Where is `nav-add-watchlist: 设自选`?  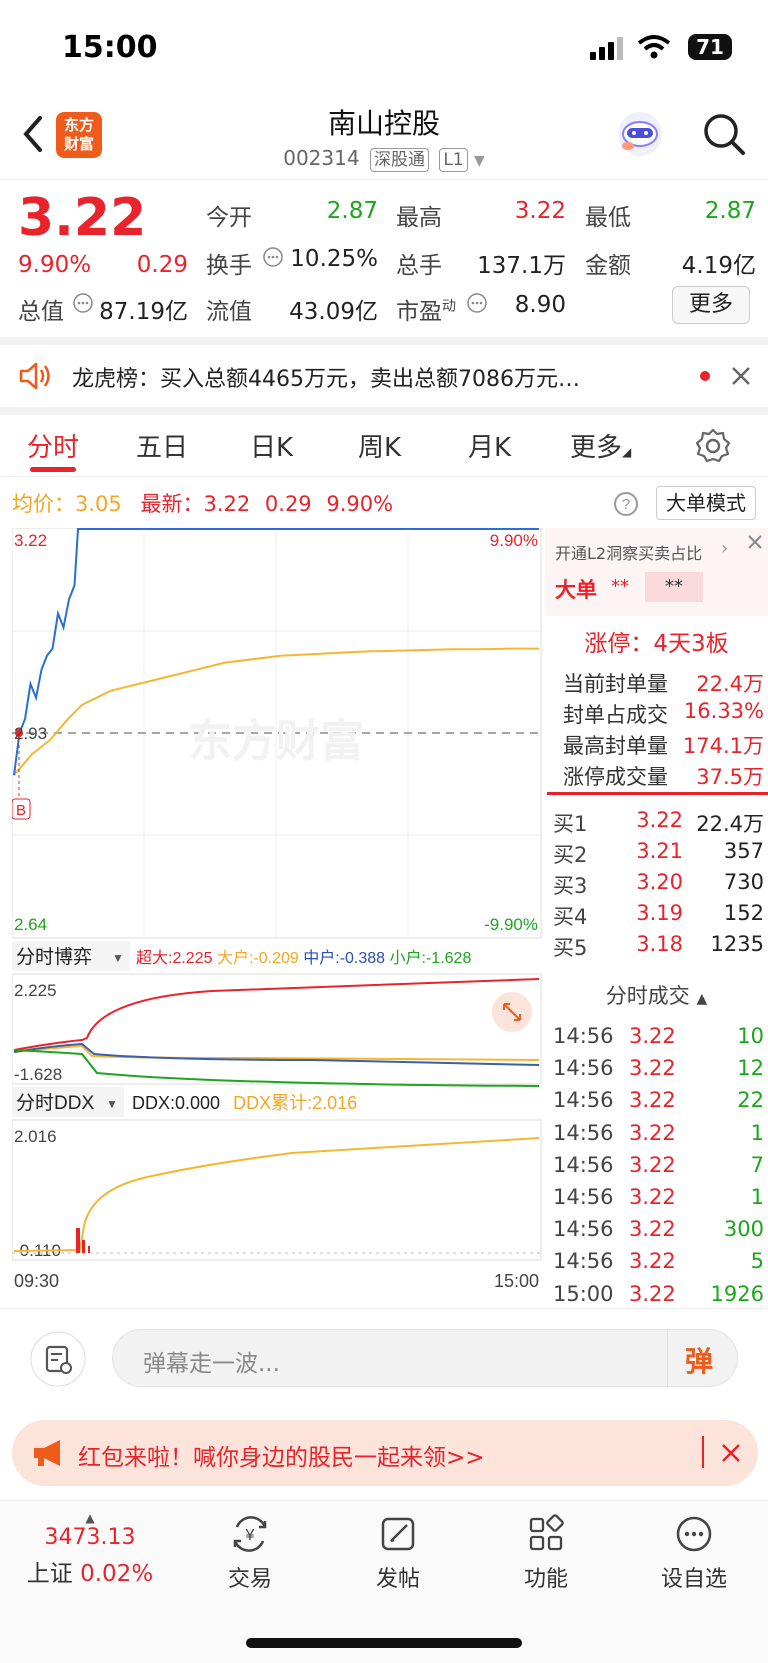
nav-add-watchlist: 设自选 is located at coordinates (694, 1553).